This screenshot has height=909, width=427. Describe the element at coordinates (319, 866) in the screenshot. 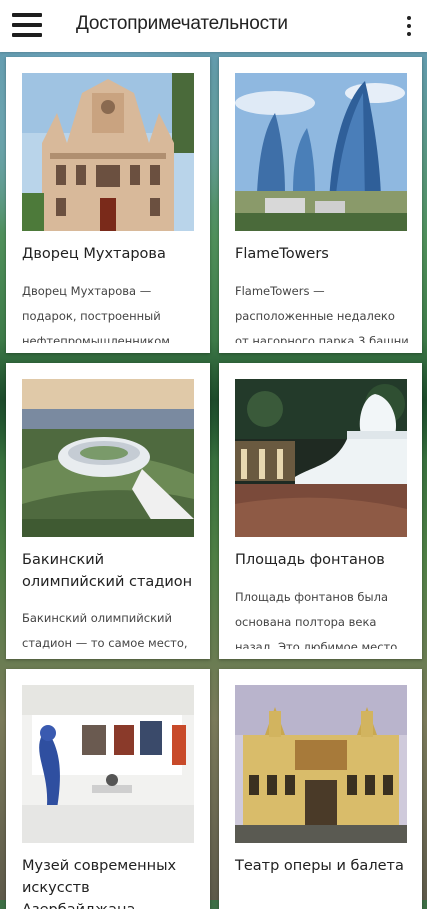

I see `card-title: Театр оперы и балета` at that location.